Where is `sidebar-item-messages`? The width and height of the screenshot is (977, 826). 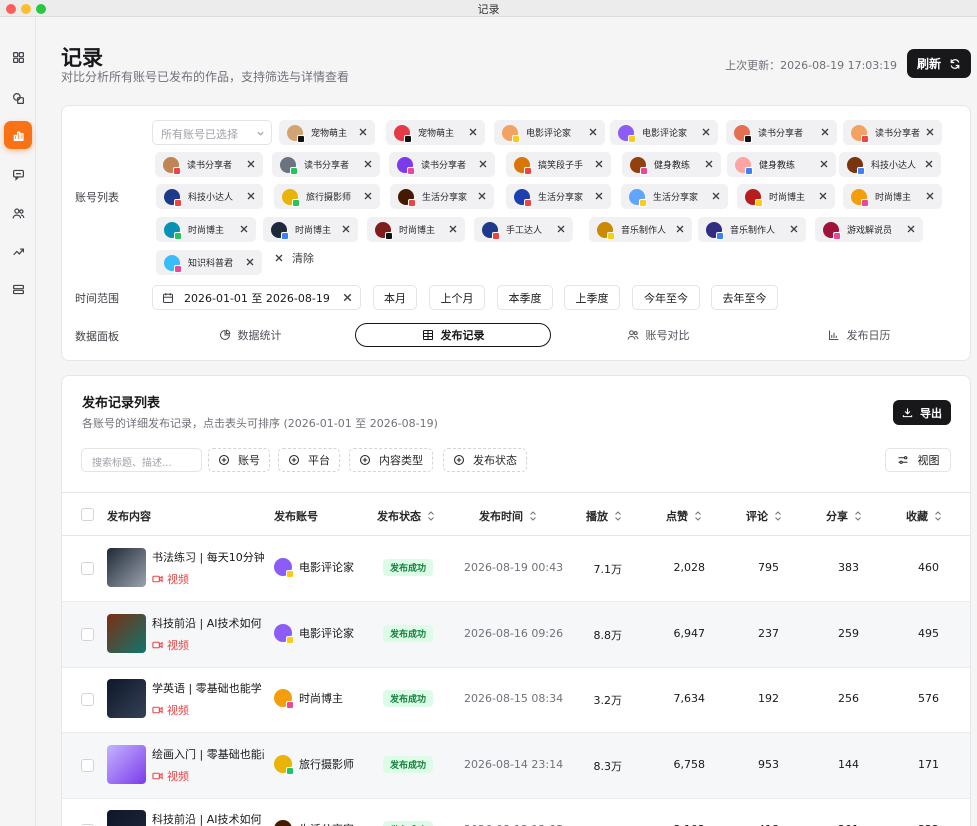 sidebar-item-messages is located at coordinates (18, 174).